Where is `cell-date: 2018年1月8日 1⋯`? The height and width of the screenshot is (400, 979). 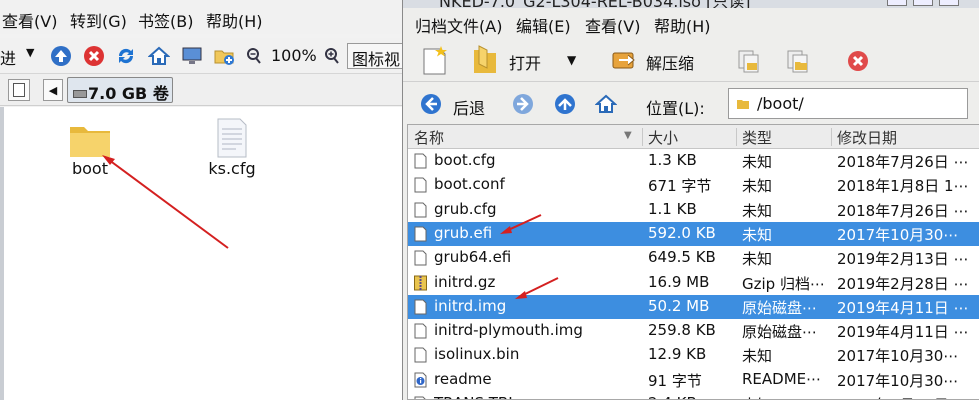
cell-date: 2018年1月8日 1⋯ is located at coordinates (903, 186).